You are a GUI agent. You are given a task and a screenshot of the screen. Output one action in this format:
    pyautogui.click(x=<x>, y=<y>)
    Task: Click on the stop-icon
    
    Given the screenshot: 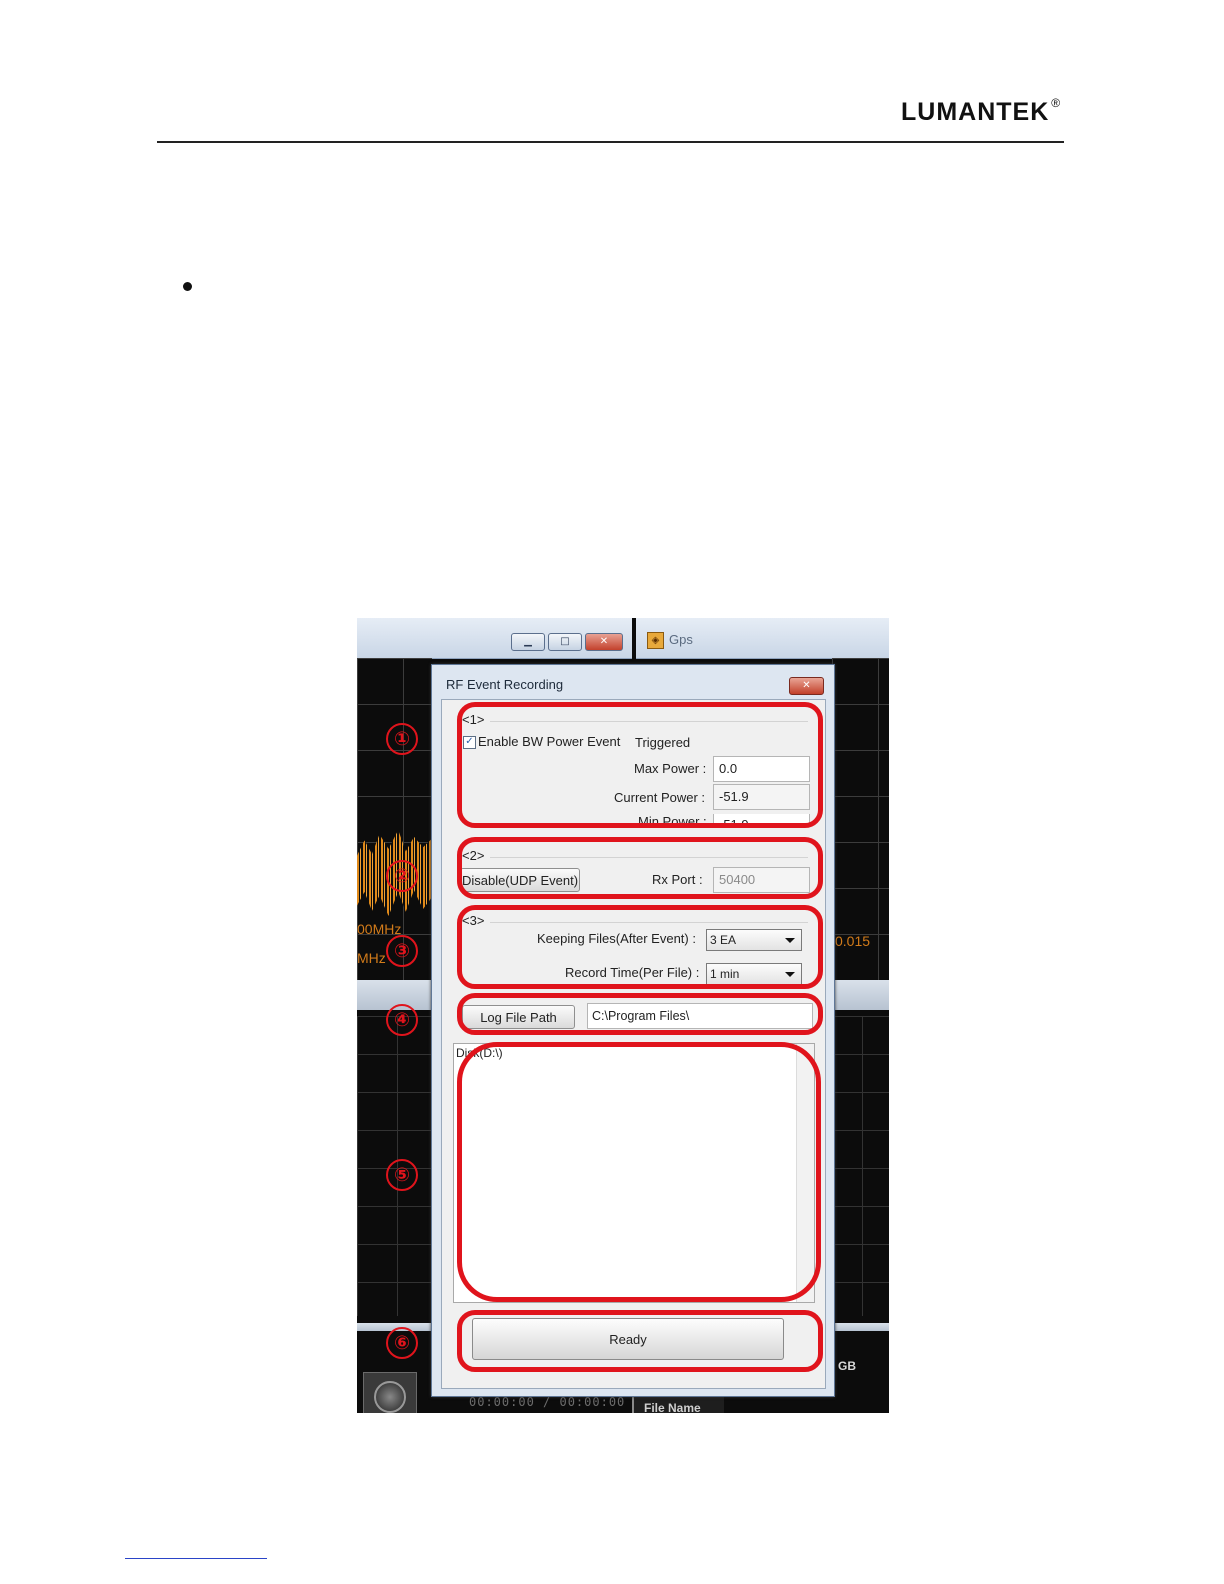 What is the action you would take?
    pyautogui.click(x=390, y=1397)
    